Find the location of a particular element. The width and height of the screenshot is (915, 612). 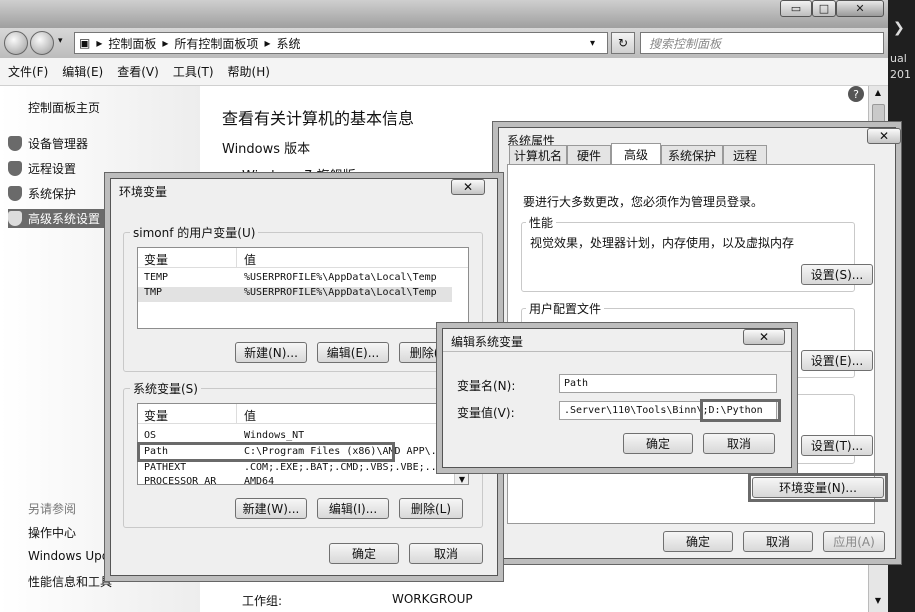

tab-computer-name: 计算机名 is located at coordinates (538, 154).